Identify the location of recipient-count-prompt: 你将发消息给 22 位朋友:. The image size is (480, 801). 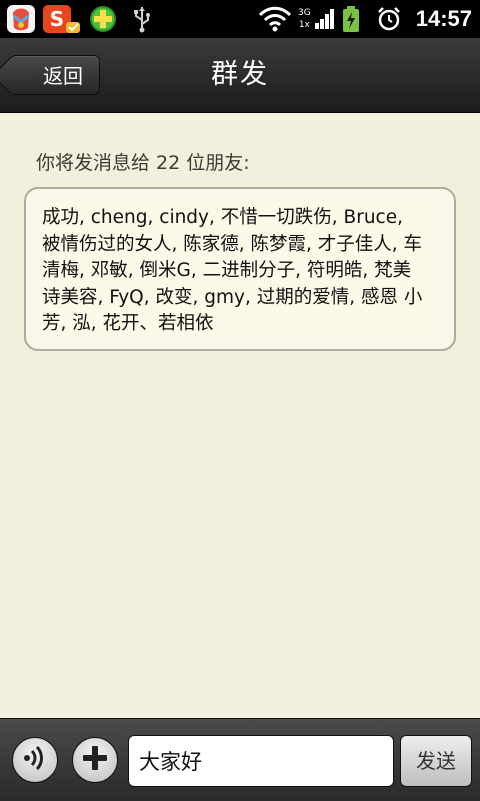
(143, 163).